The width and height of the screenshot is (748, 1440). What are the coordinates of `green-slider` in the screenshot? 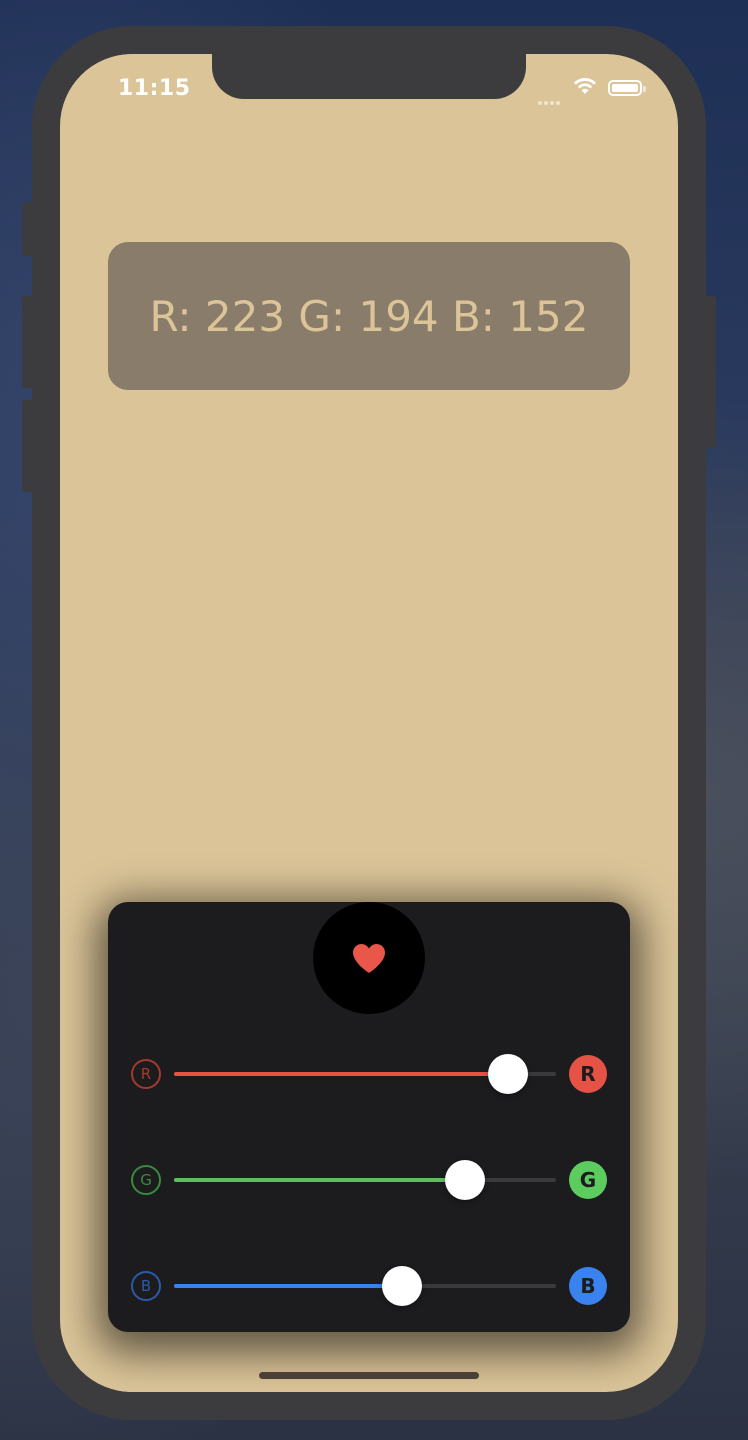 It's located at (365, 1180).